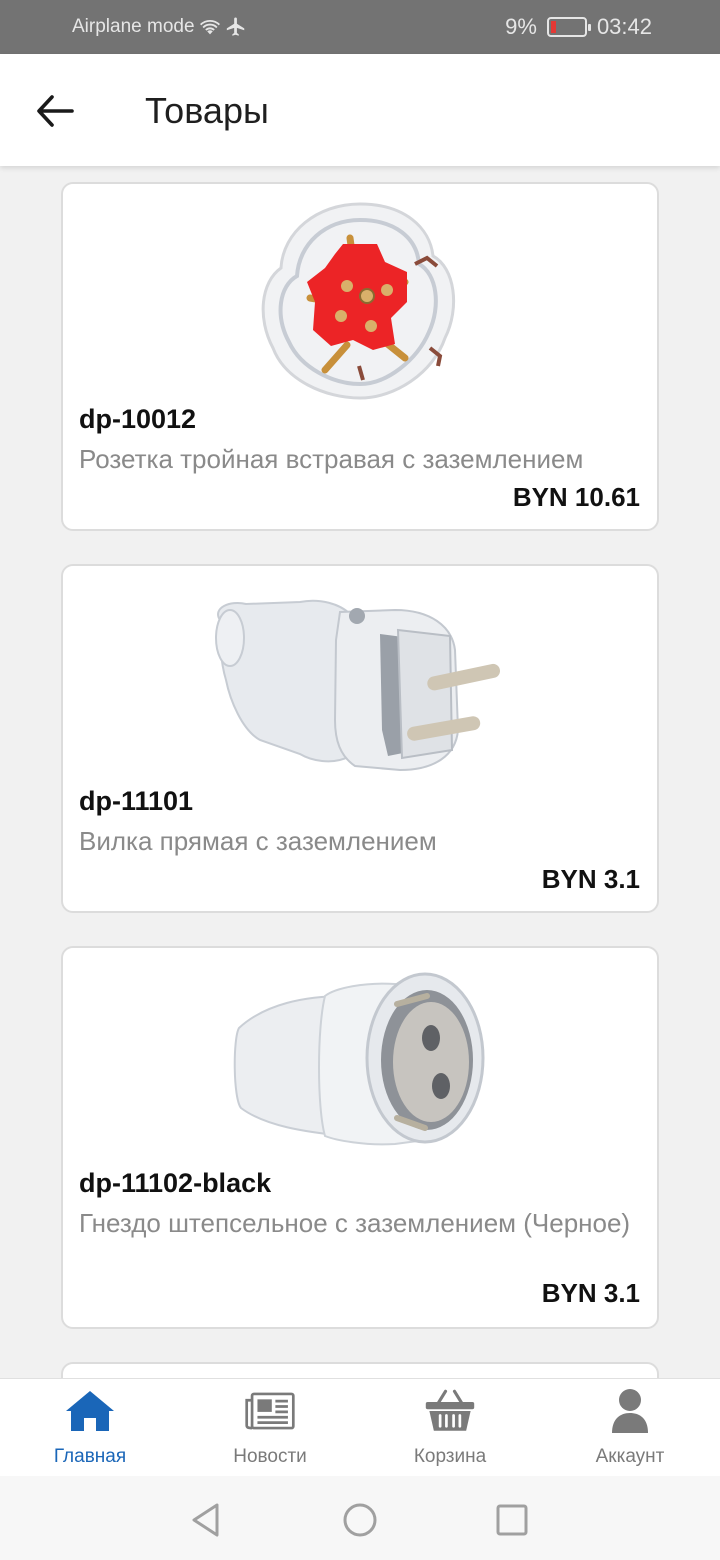  I want to click on newspaper-icon, so click(270, 1411).